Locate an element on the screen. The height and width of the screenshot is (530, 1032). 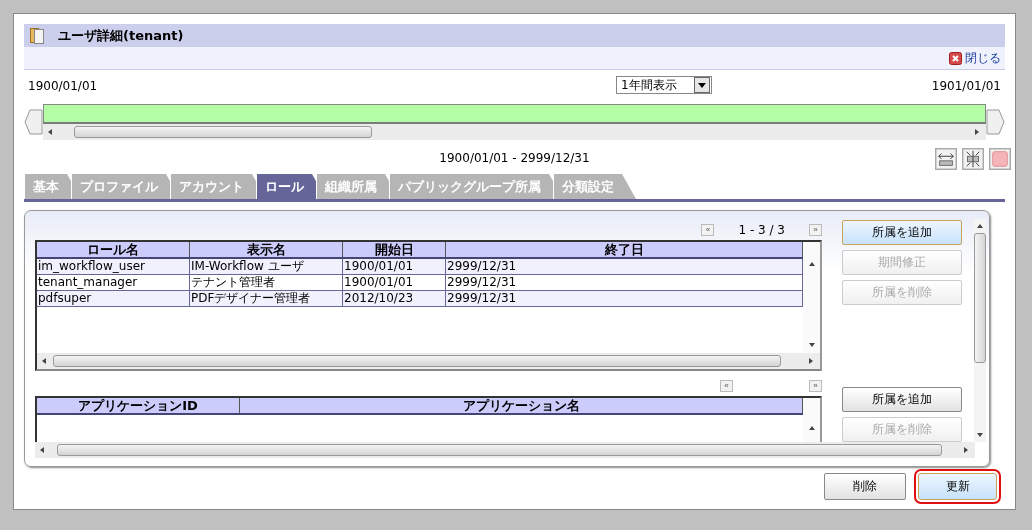
document-icon is located at coordinates (37, 35).